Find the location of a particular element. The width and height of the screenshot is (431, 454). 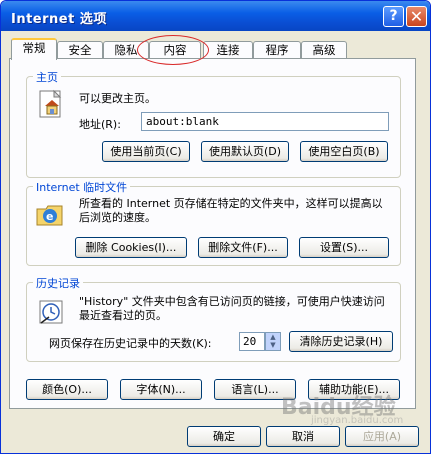

history-days-input: 20 is located at coordinates (252, 341).